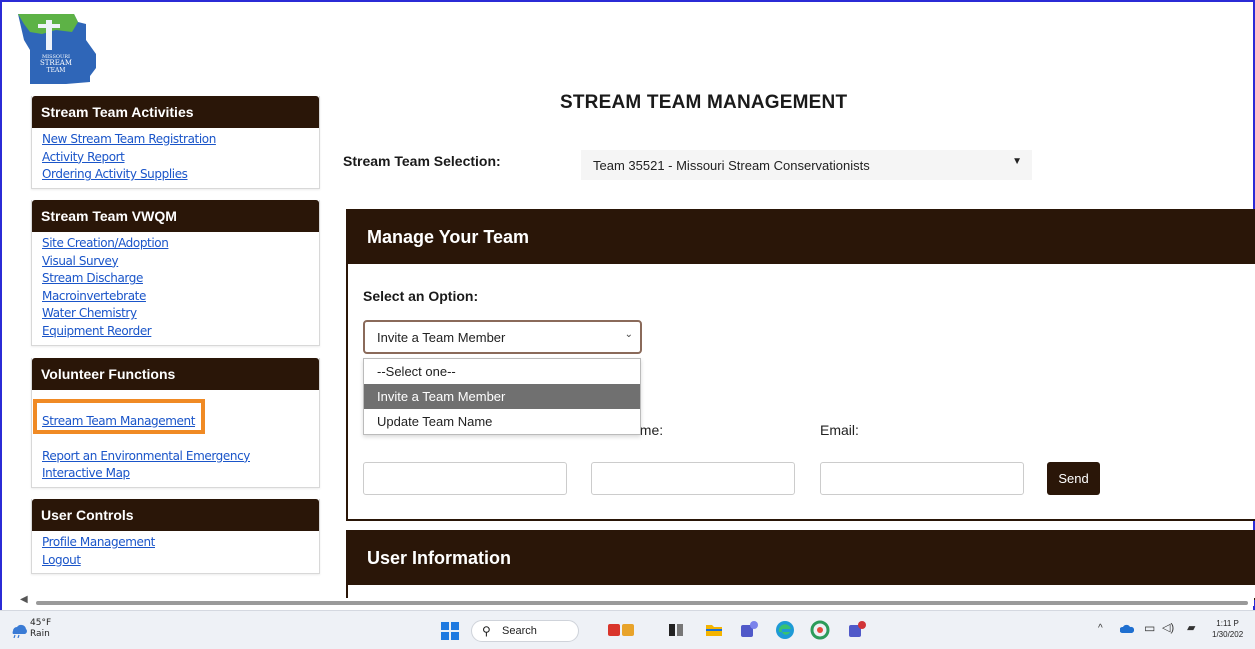 This screenshot has width=1255, height=649. I want to click on link-new-registration: New Stream Team Registration, so click(175, 140).